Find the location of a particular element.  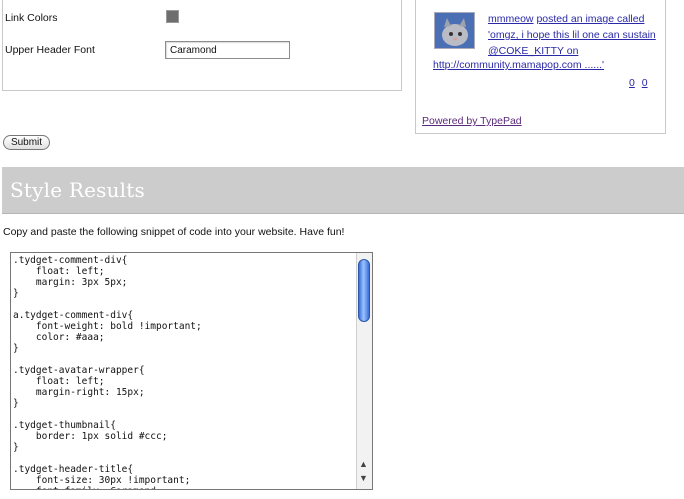

comment-pager: 0 0 is located at coordinates (636, 83).